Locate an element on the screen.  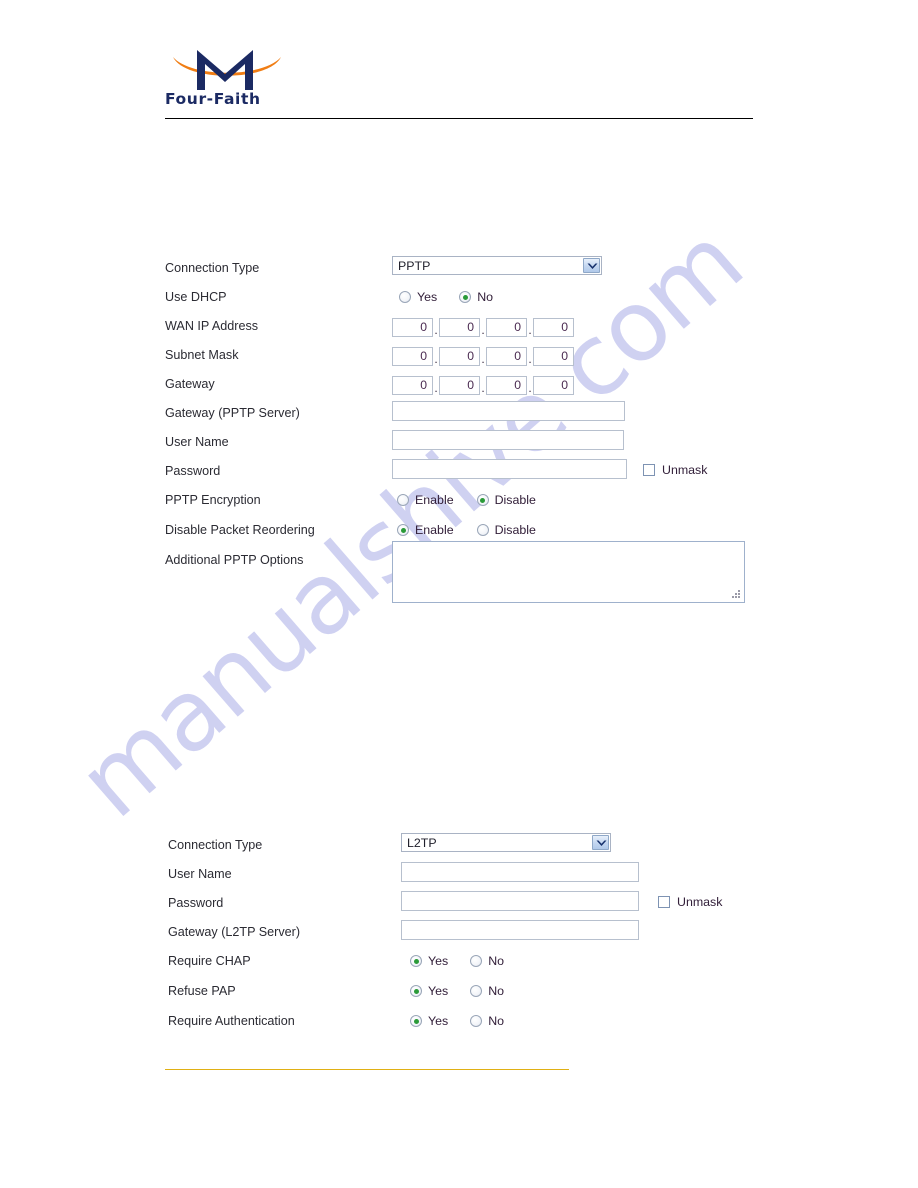
radio-label: Disable is located at coordinates (515, 500).